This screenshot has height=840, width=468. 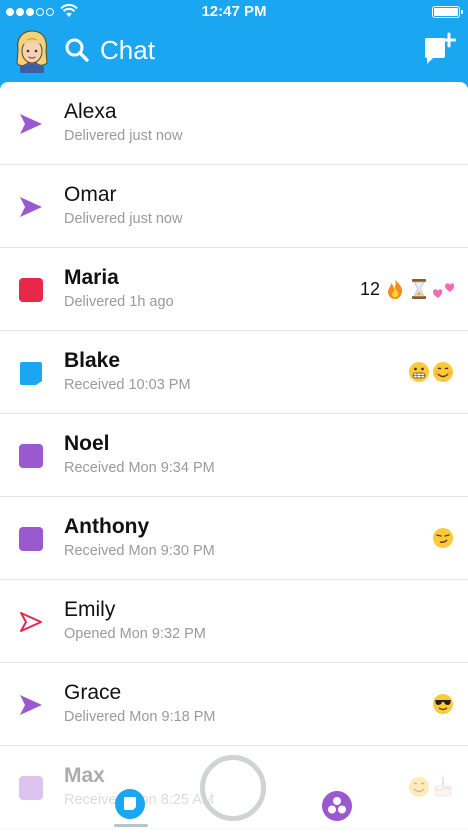 I want to click on chat-row: Maria Delivered 1h ago 12, so click(x=234, y=289).